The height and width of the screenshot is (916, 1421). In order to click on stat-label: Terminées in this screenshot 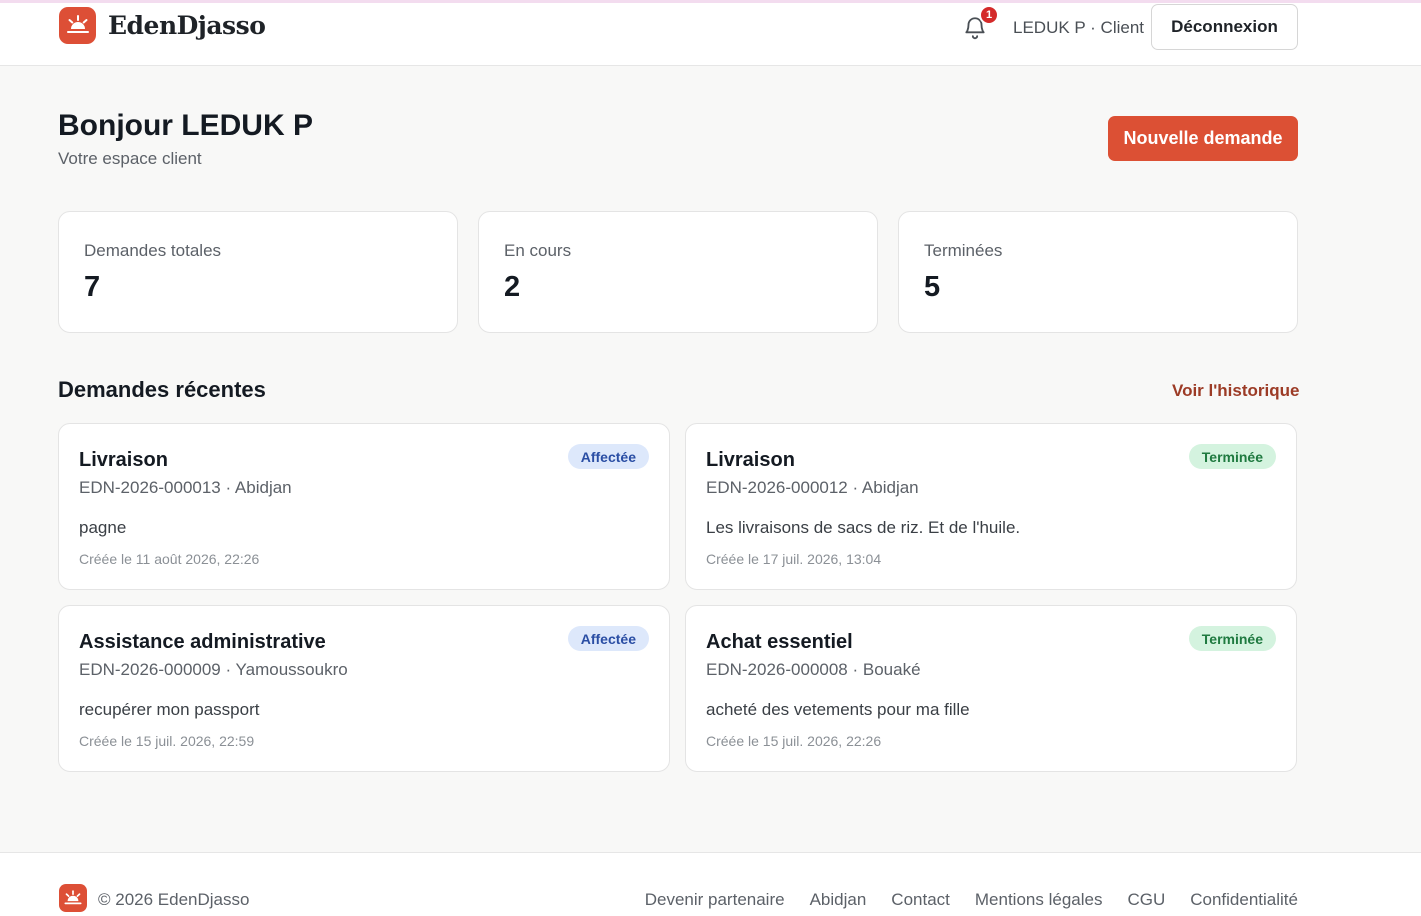, I will do `click(963, 250)`.